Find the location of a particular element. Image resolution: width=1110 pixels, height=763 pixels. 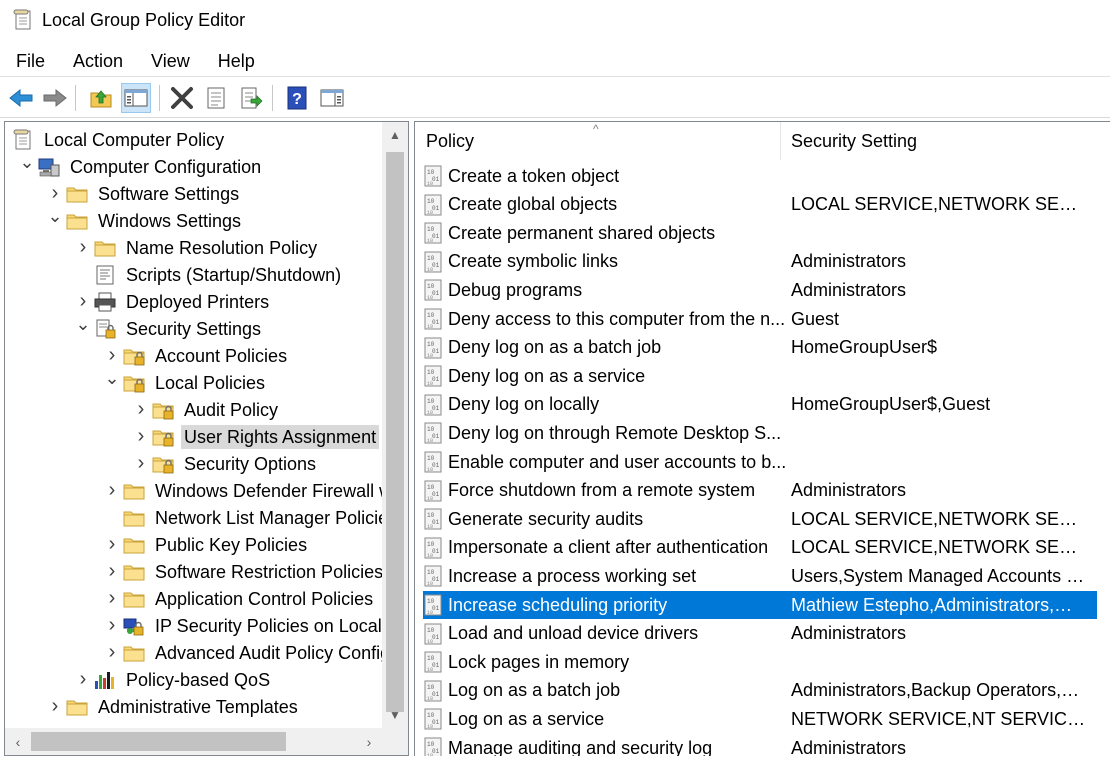

tree-item-advanced-audit-policy-config: › Advanced Audit Policy Config is located at coordinates (247, 652).